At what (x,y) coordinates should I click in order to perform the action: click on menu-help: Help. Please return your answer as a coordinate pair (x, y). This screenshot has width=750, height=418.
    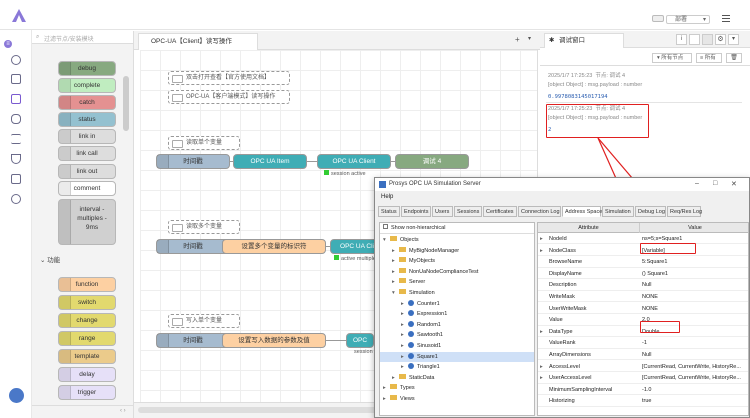
    Looking at the image, I should click on (387, 197).